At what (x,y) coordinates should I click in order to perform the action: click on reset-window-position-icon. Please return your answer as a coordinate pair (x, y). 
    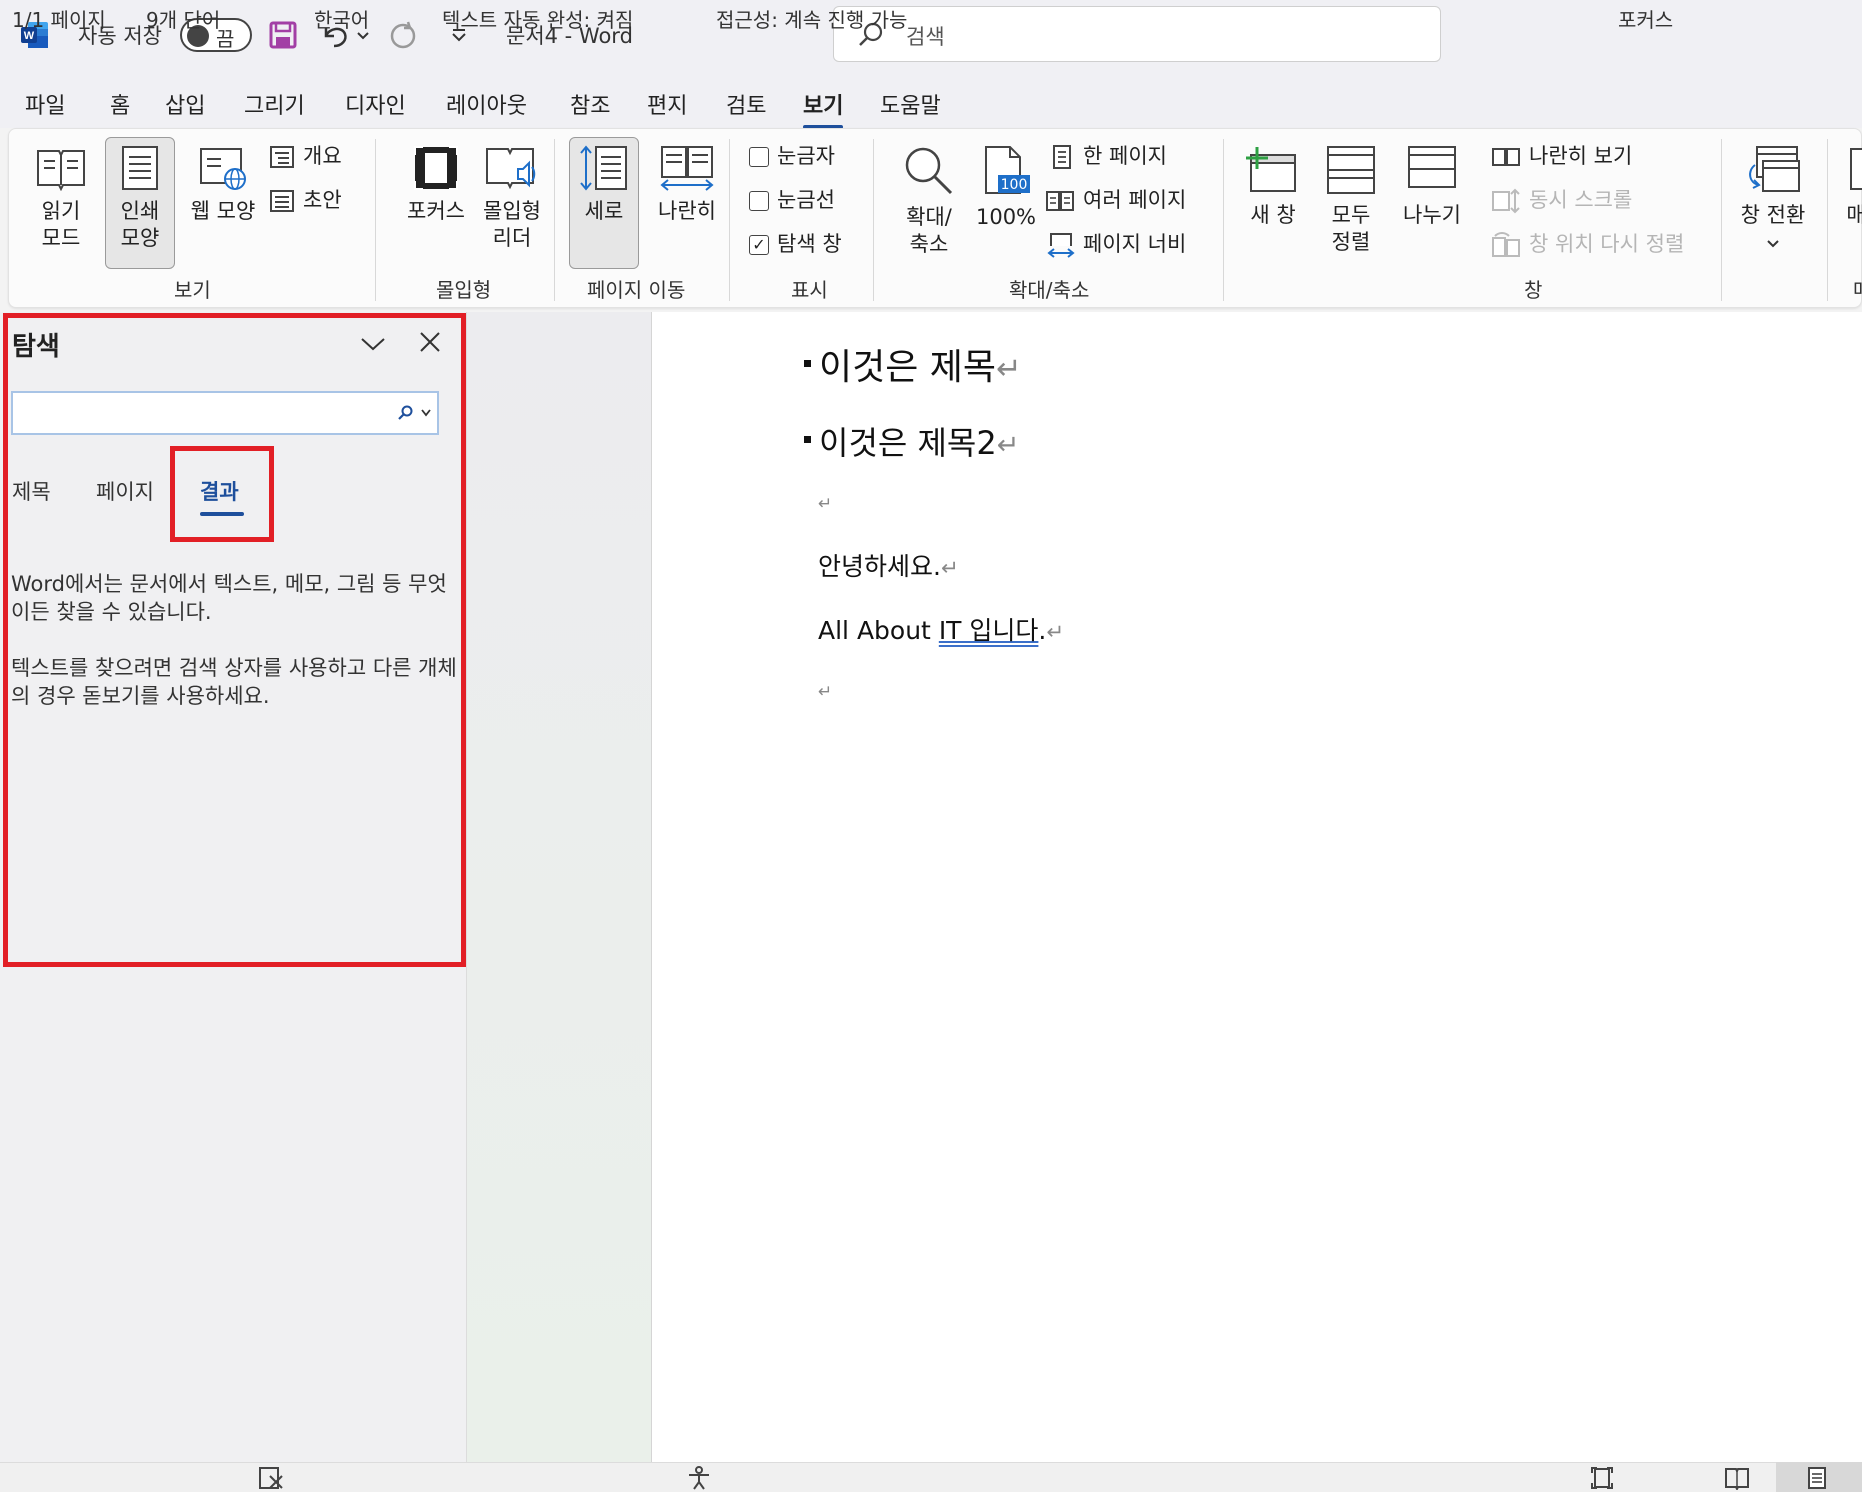
    Looking at the image, I should click on (1506, 244).